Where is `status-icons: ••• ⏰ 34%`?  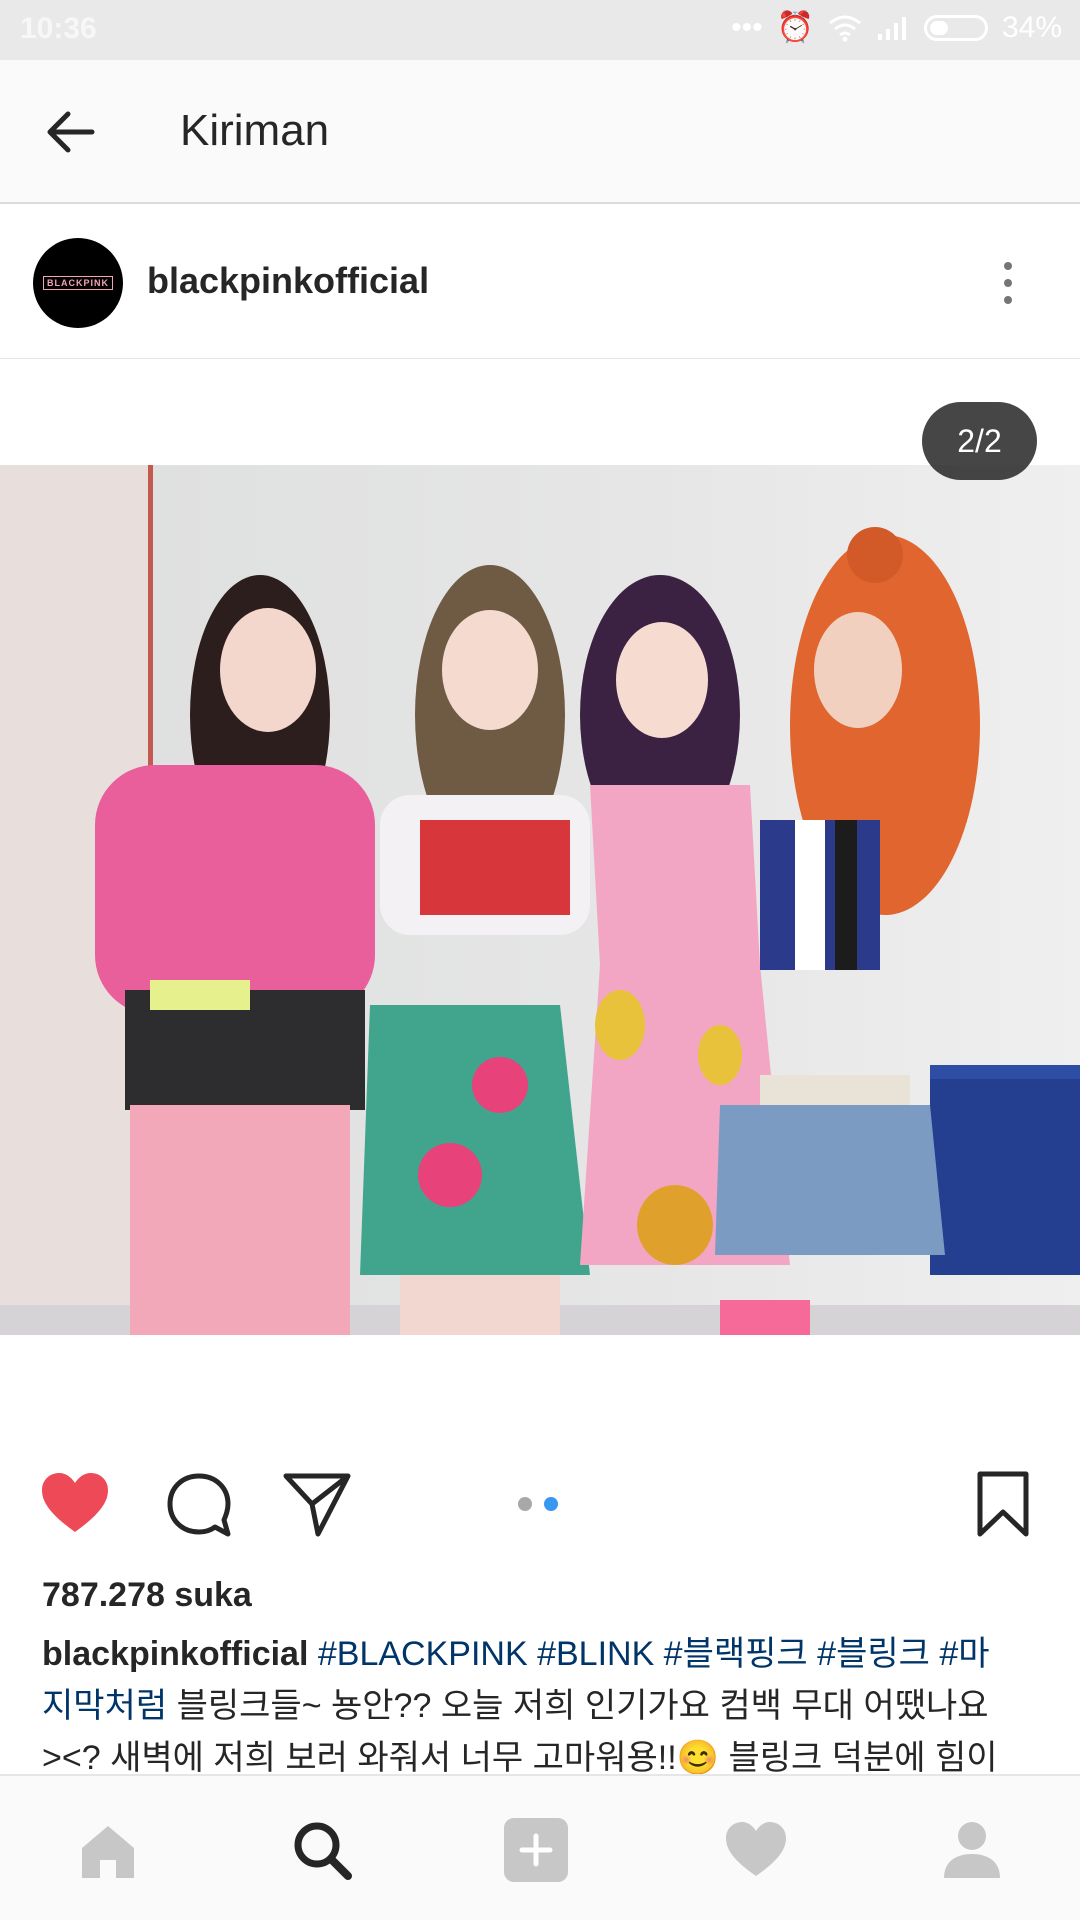
status-icons: ••• ⏰ 34% is located at coordinates (896, 27).